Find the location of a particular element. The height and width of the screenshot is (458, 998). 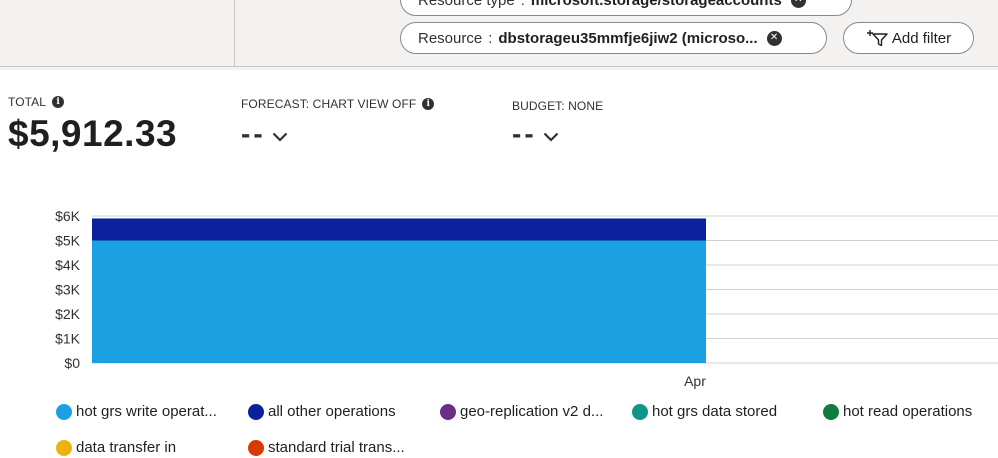

y-tick-label: $2K is located at coordinates (68, 314).